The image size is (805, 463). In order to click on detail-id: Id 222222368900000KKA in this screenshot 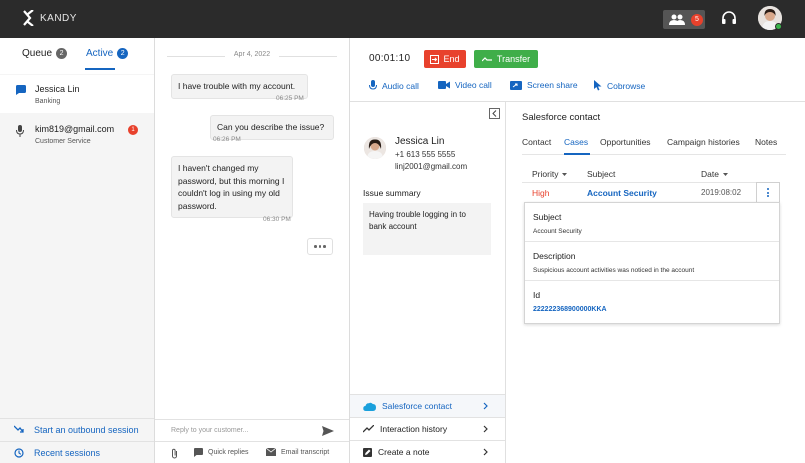, I will do `click(652, 300)`.